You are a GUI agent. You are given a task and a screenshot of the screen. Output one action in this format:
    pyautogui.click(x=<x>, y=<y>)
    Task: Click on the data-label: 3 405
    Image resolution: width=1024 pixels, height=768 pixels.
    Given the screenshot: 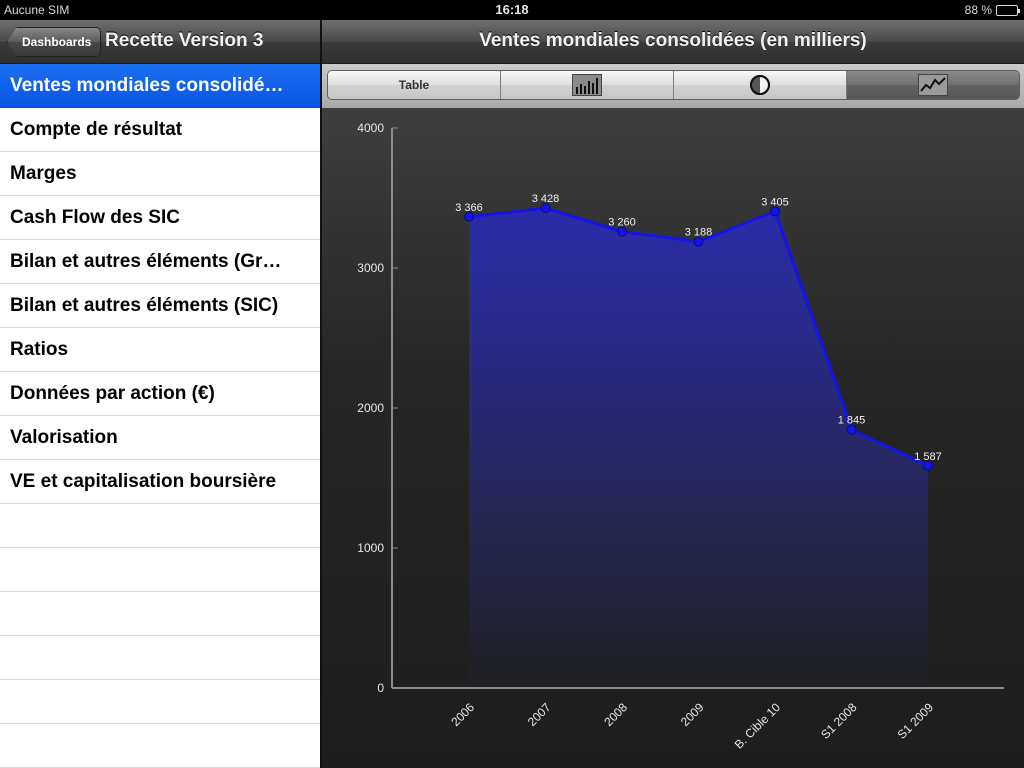 What is the action you would take?
    pyautogui.click(x=775, y=202)
    